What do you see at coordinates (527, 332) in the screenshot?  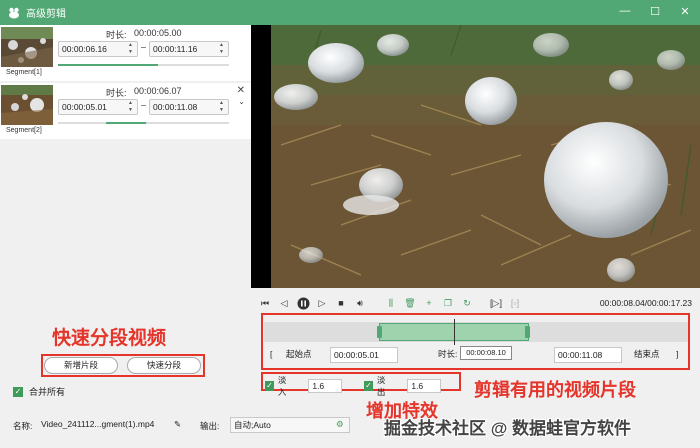 I see `timeline-end-handle` at bounding box center [527, 332].